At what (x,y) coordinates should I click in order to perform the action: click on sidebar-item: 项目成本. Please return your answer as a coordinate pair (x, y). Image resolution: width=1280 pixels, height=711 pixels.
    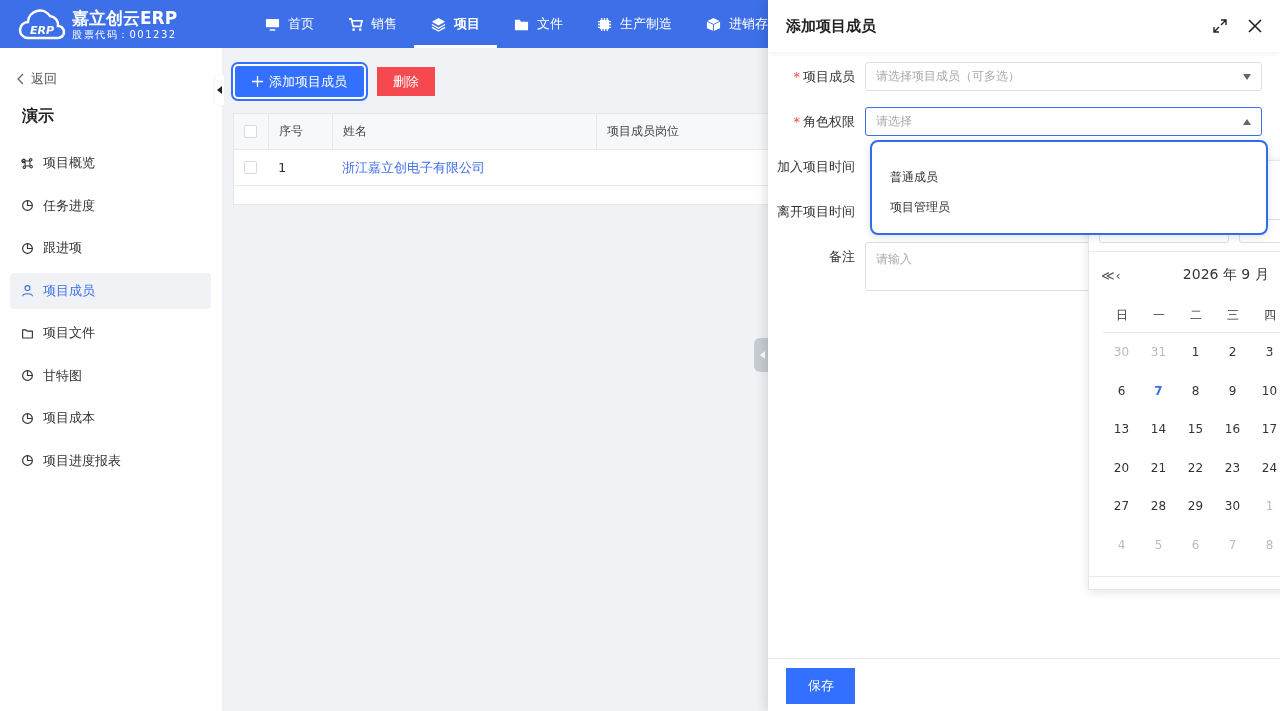
    Looking at the image, I should click on (110, 418).